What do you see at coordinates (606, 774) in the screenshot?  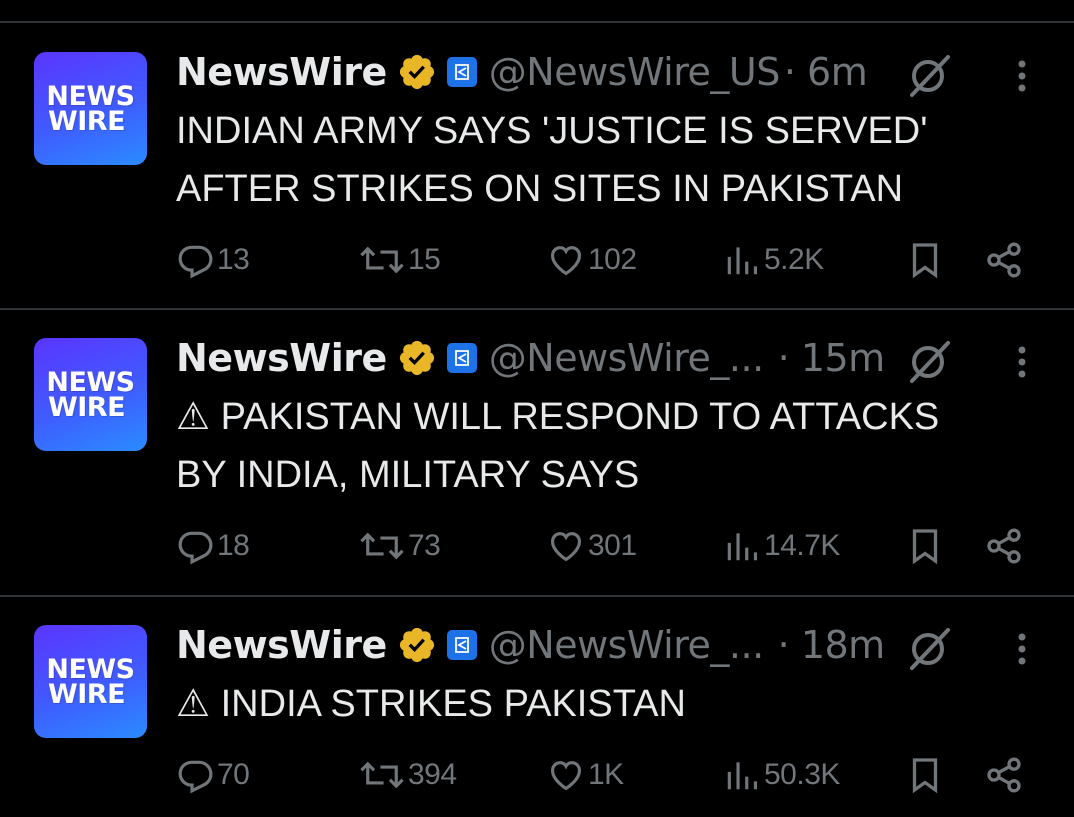 I see `like-count: 1K` at bounding box center [606, 774].